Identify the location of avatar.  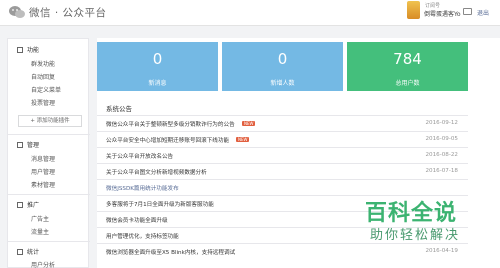
(413, 10).